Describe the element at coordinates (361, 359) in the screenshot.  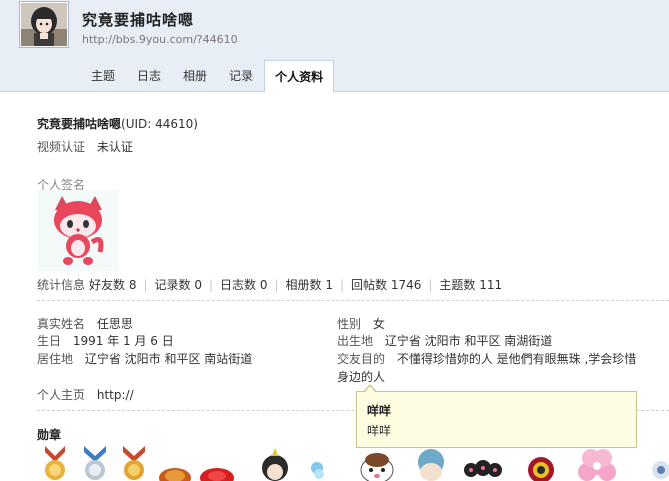
I see `purpose-label: 交友目的` at that location.